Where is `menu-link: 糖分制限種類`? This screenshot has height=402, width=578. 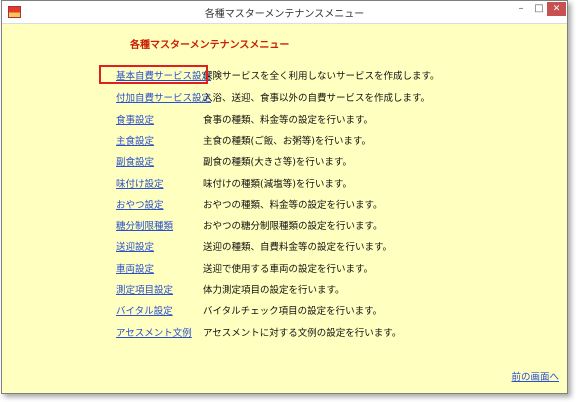
menu-link: 糖分制限種類 is located at coordinates (144, 225).